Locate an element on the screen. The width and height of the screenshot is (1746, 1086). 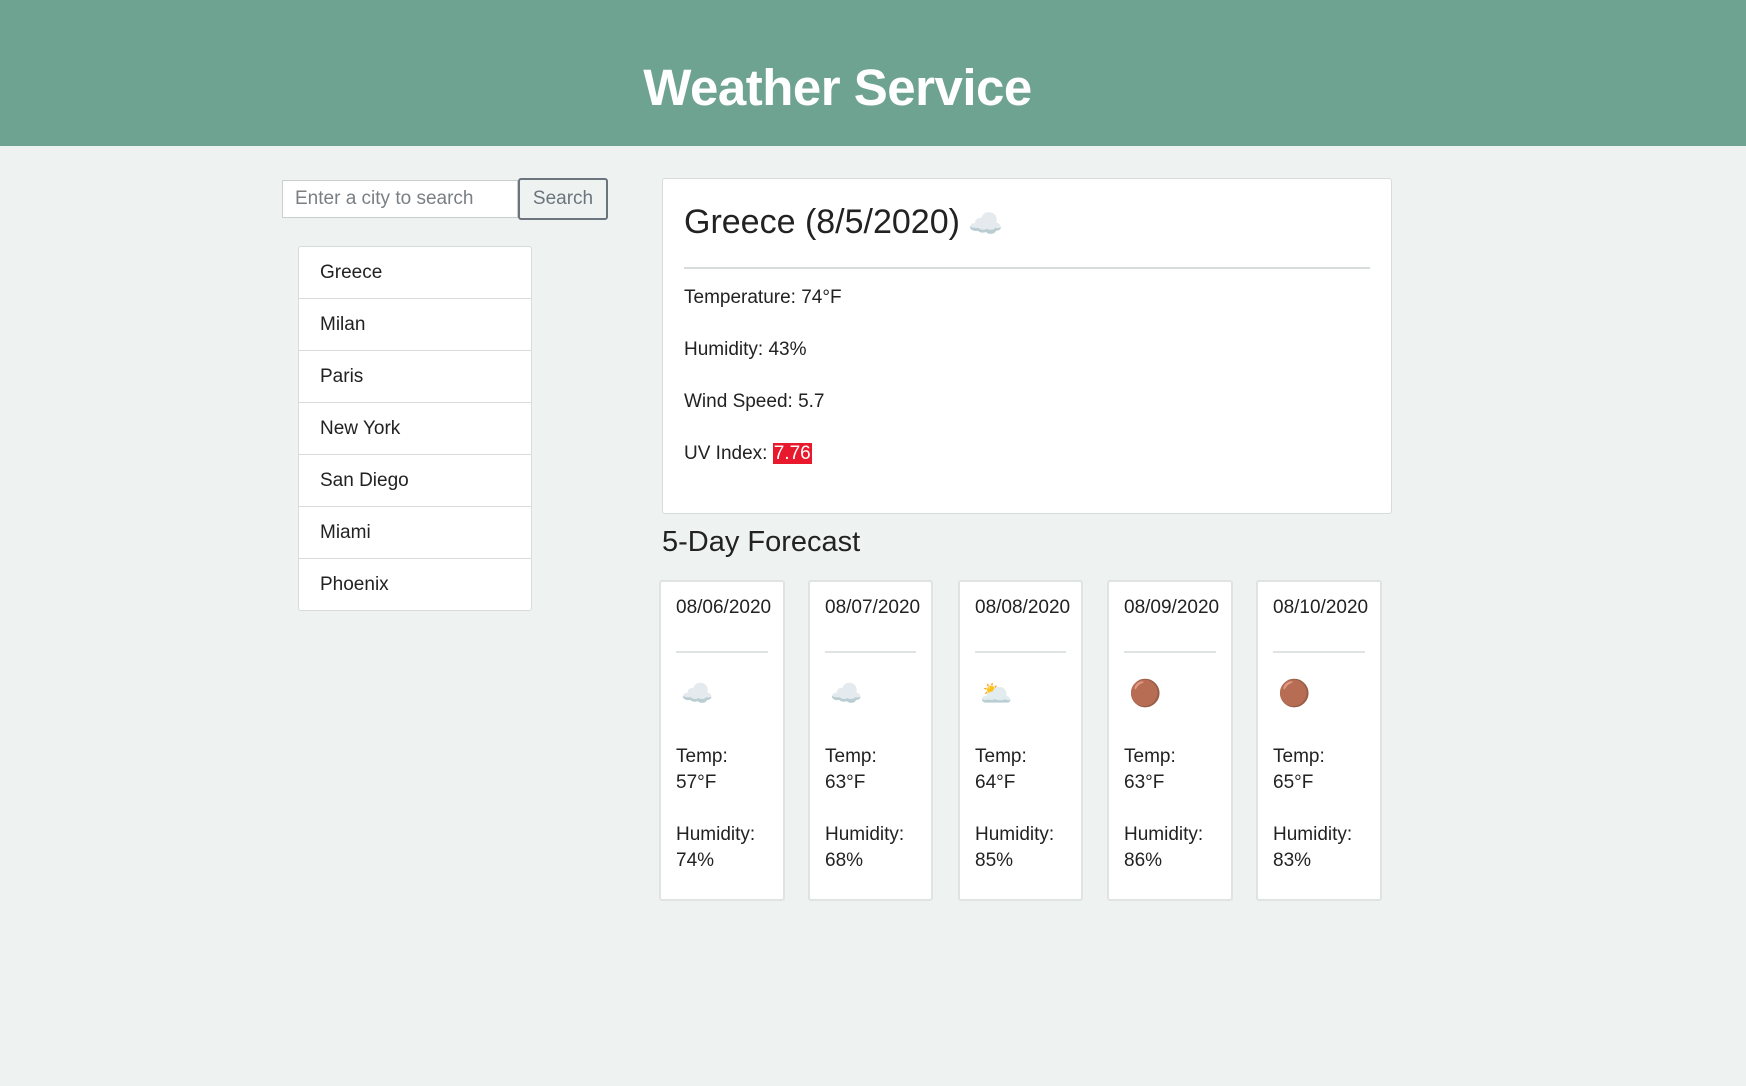
current-weather-title: Greece (8/5/2020) ☁️ is located at coordinates (843, 222).